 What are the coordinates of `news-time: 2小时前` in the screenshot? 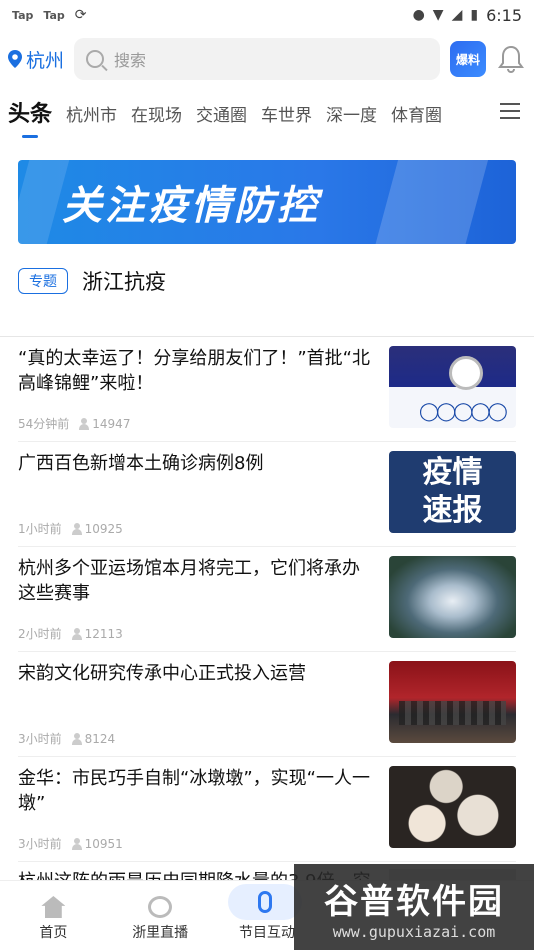 It's located at (40, 634).